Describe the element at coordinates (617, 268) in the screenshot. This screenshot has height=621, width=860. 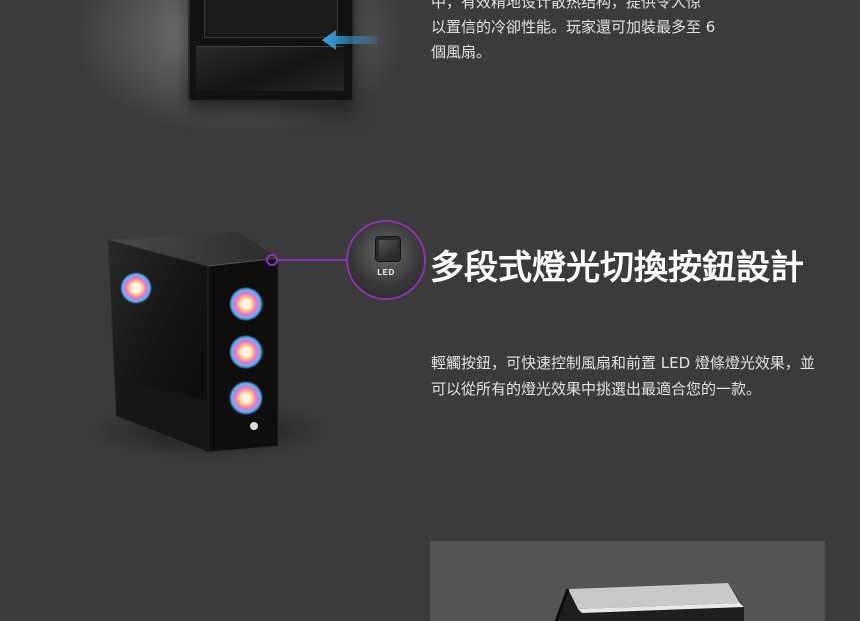
I see `section-title: 多段式燈光切換按鈕設計` at that location.